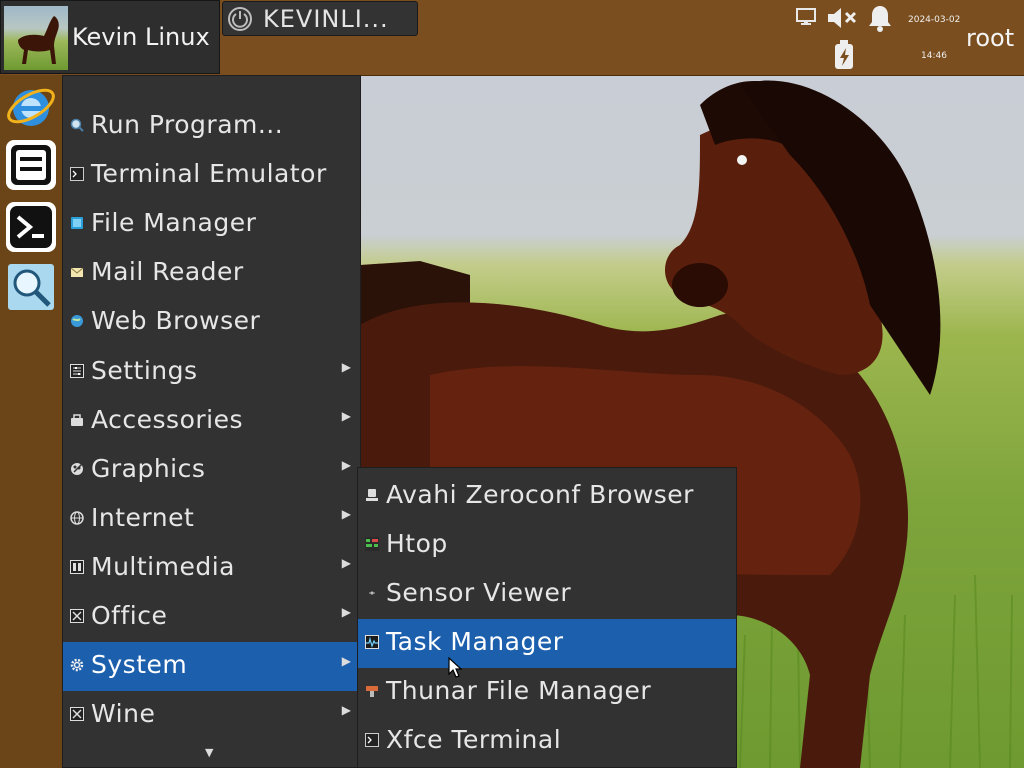 The width and height of the screenshot is (1024, 768). What do you see at coordinates (211, 617) in the screenshot?
I see `menu-item-office: Office ▶` at bounding box center [211, 617].